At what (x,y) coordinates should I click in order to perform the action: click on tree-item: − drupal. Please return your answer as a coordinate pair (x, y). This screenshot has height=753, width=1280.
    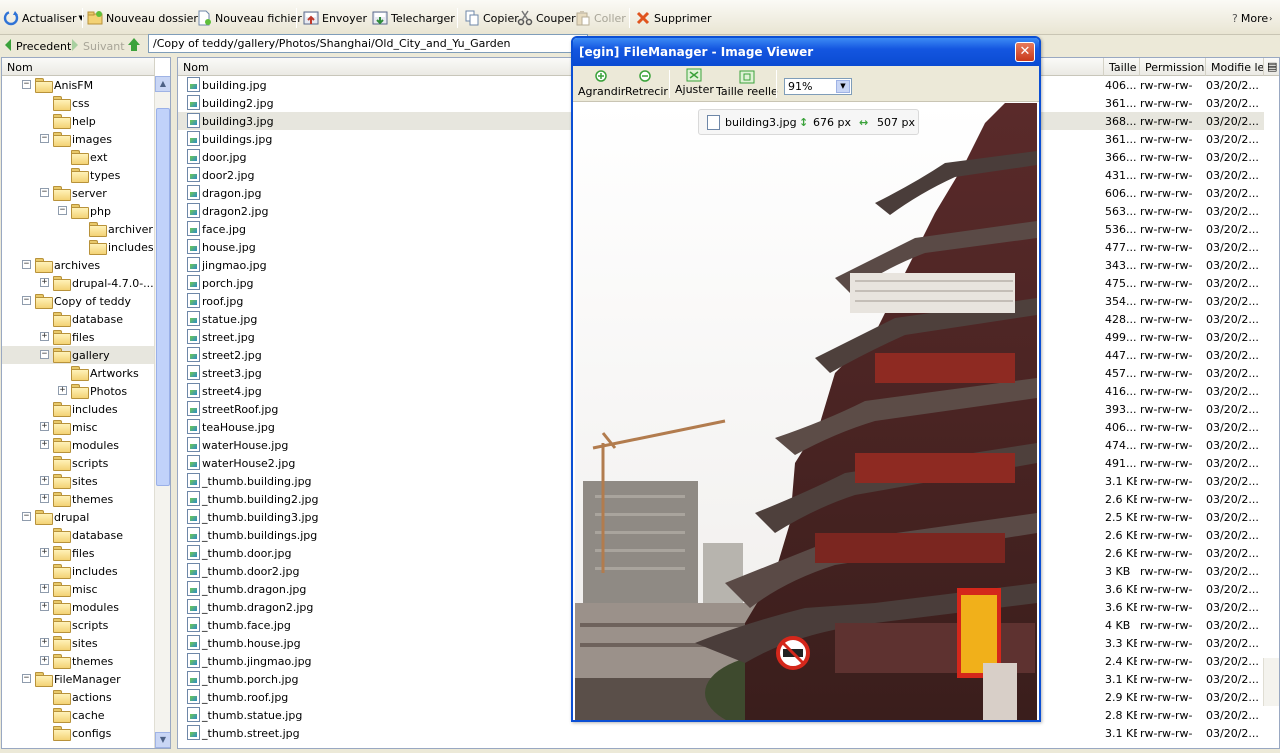
    Looking at the image, I should click on (78, 517).